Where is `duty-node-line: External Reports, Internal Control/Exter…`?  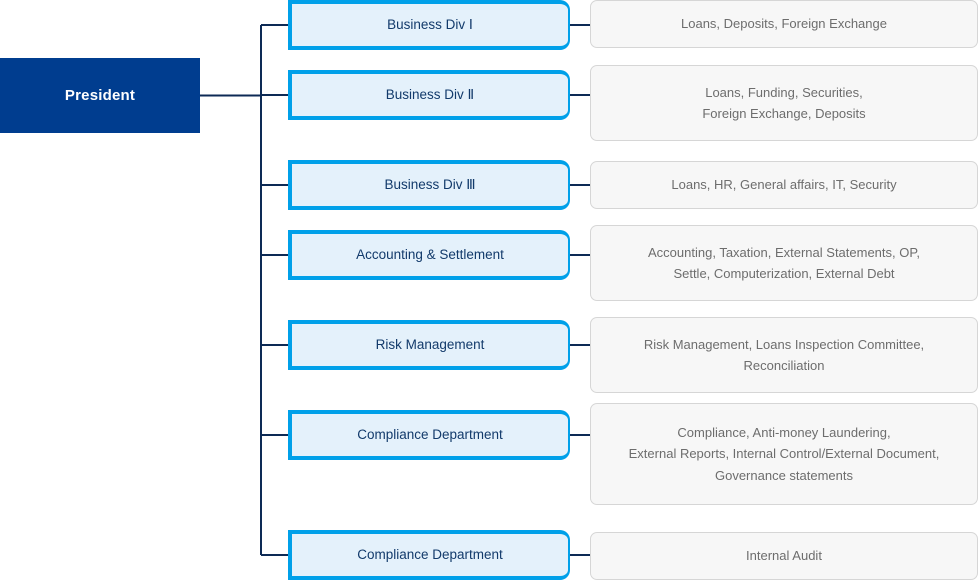
duty-node-line: External Reports, Internal Control/Exter… is located at coordinates (784, 454).